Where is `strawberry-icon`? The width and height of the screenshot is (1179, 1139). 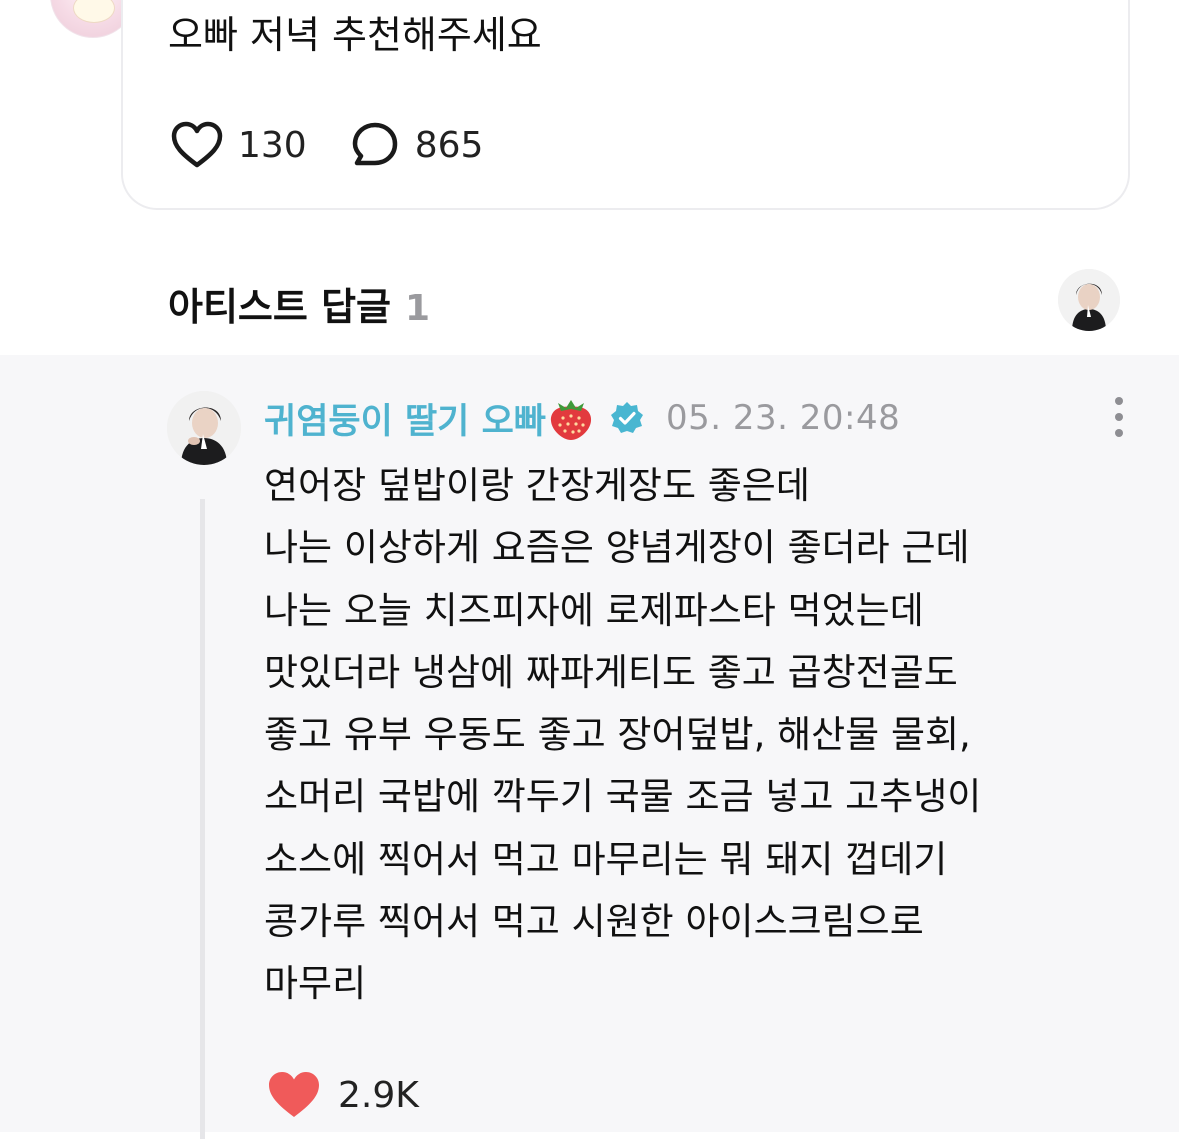
strawberry-icon is located at coordinates (571, 420).